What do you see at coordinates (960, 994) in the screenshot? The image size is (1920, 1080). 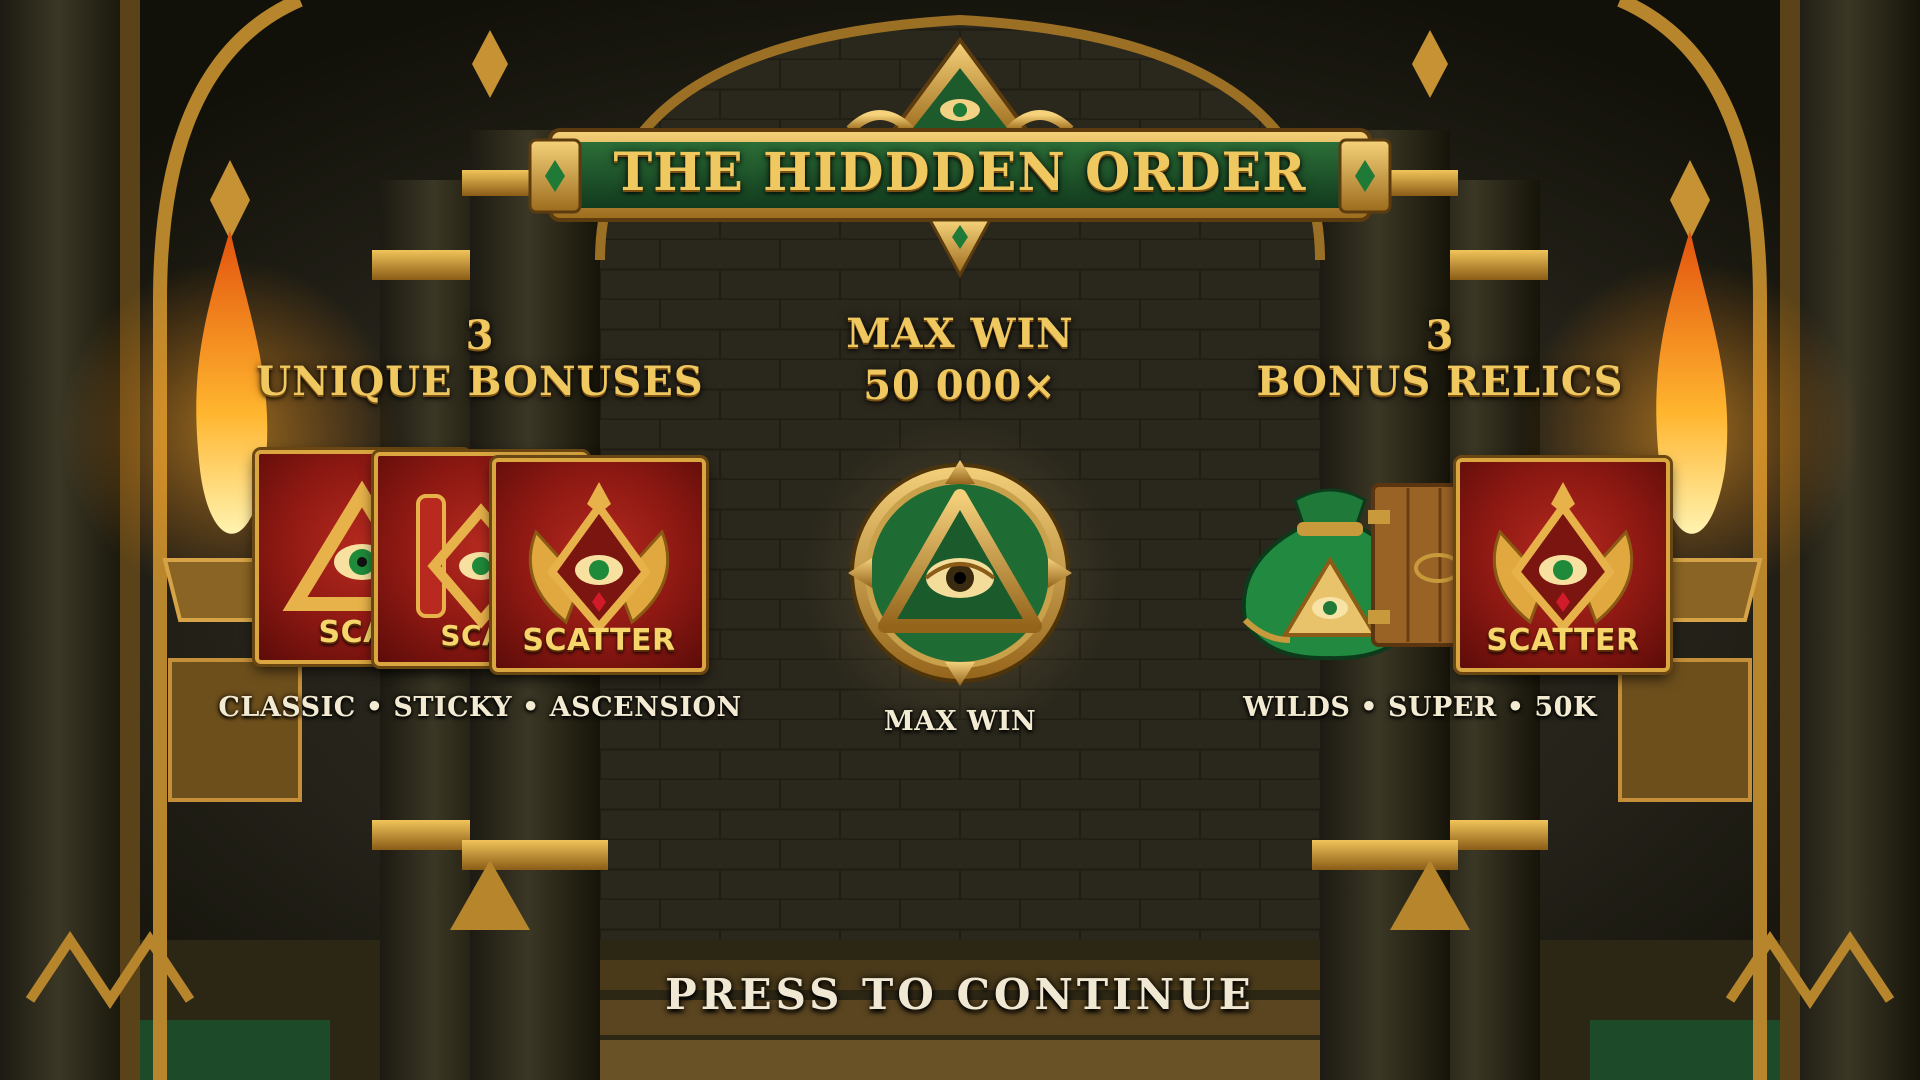 I see `press-to-continue-button: PRESS TO CONTINUE` at bounding box center [960, 994].